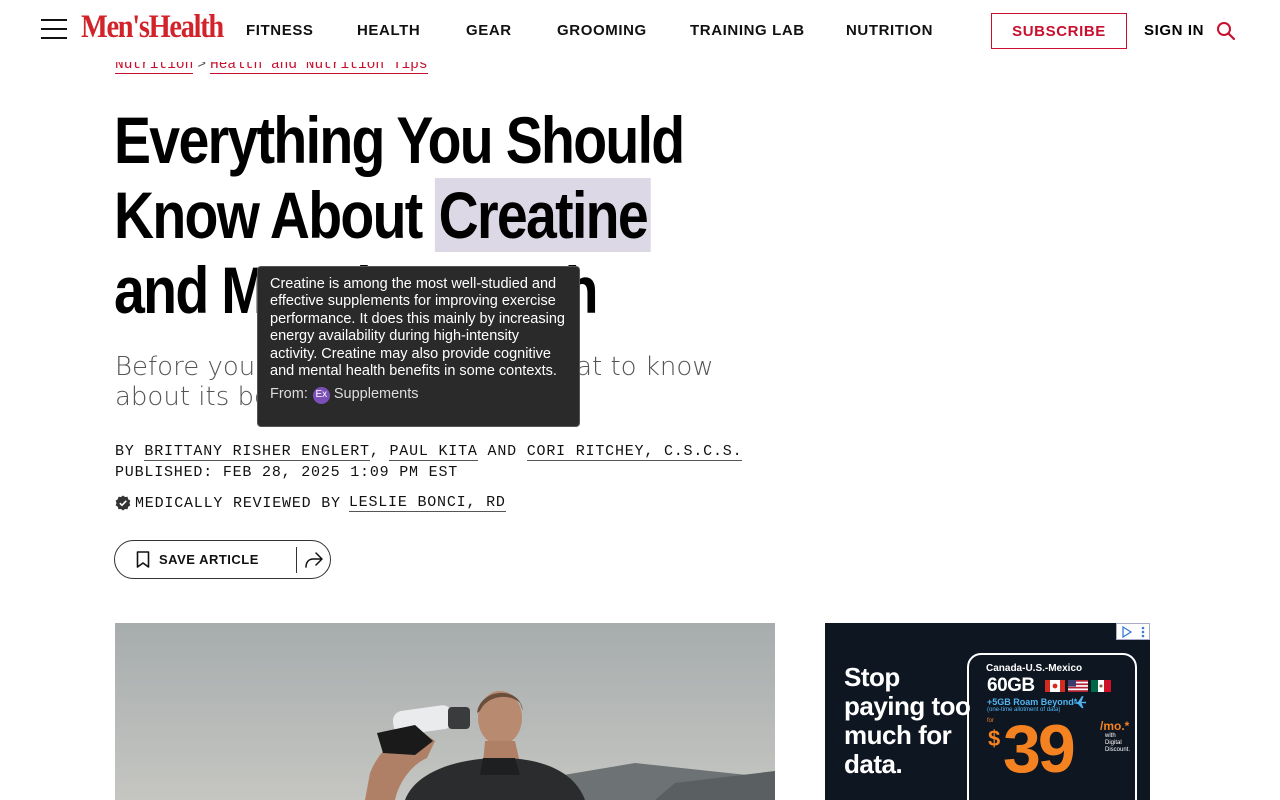 The image size is (1280, 800). What do you see at coordinates (1059, 31) in the screenshot?
I see `subscribe-button: SUBSCRIBE` at bounding box center [1059, 31].